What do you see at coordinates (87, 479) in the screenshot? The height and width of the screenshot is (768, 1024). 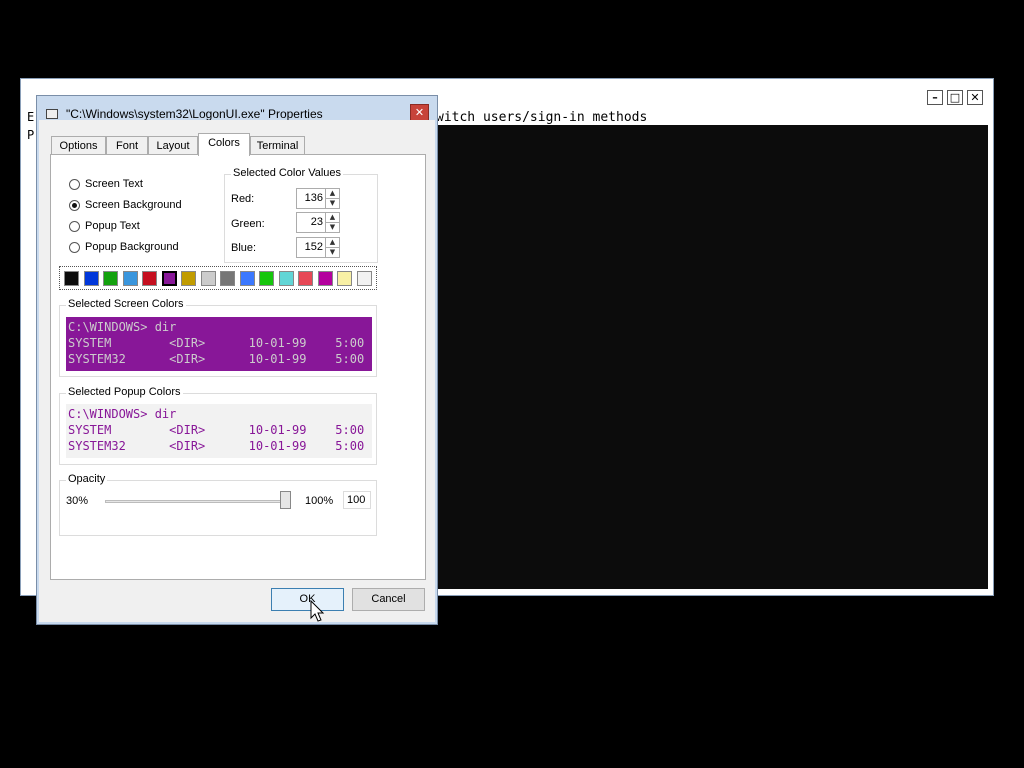 I see `group-label: Opacity` at bounding box center [87, 479].